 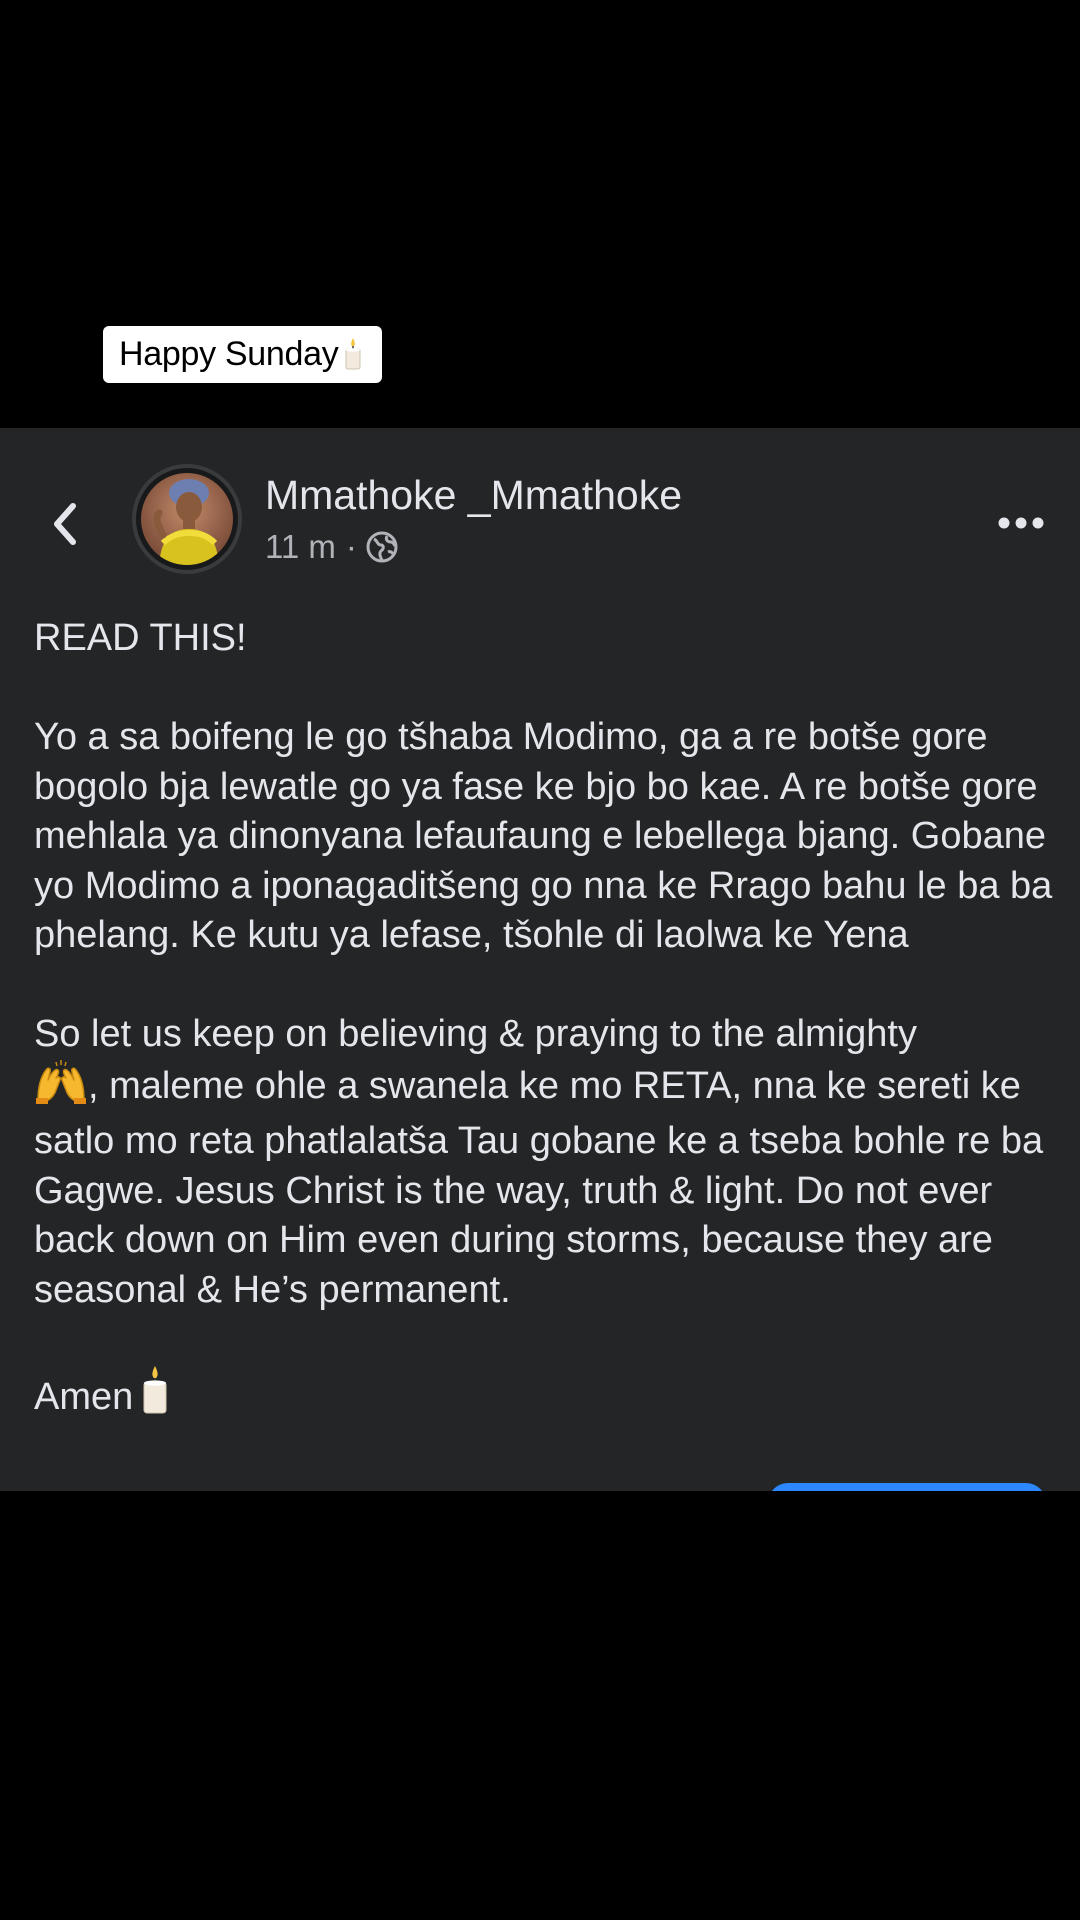 I want to click on chevron-left-icon, so click(x=65, y=524).